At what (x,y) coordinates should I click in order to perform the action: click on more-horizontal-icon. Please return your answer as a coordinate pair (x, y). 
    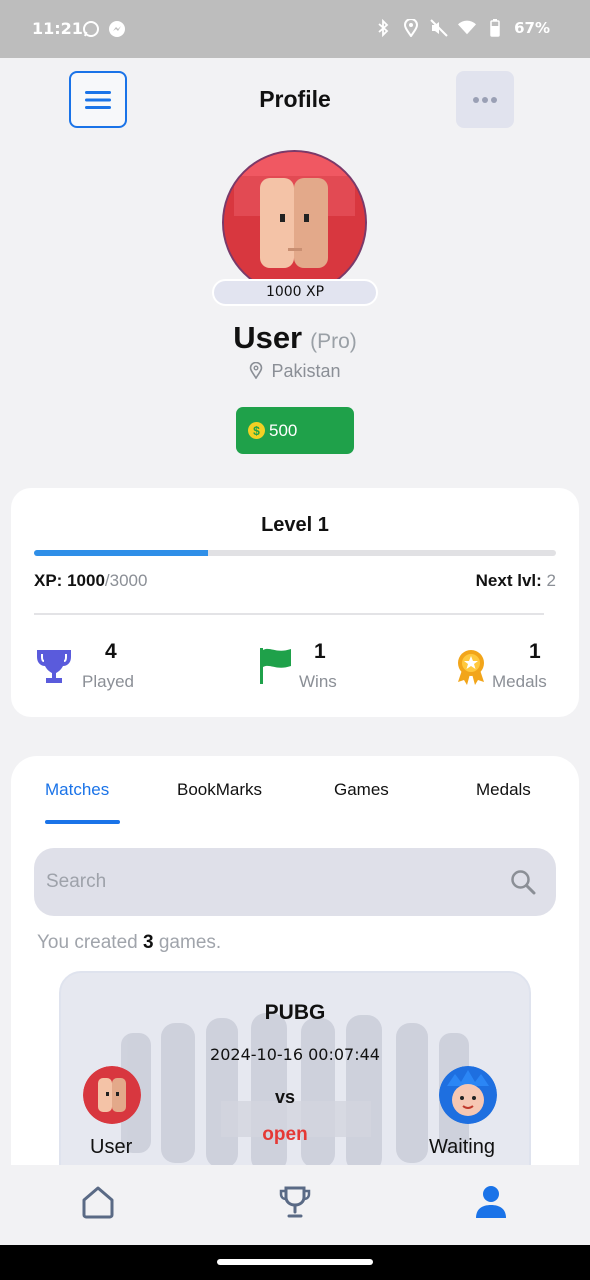
    Looking at the image, I should click on (485, 99).